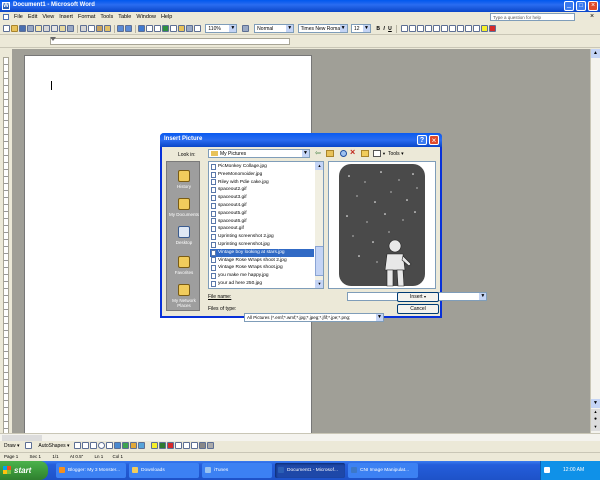  Describe the element at coordinates (422, 140) in the screenshot. I see `dialog-help-button: ?` at that location.